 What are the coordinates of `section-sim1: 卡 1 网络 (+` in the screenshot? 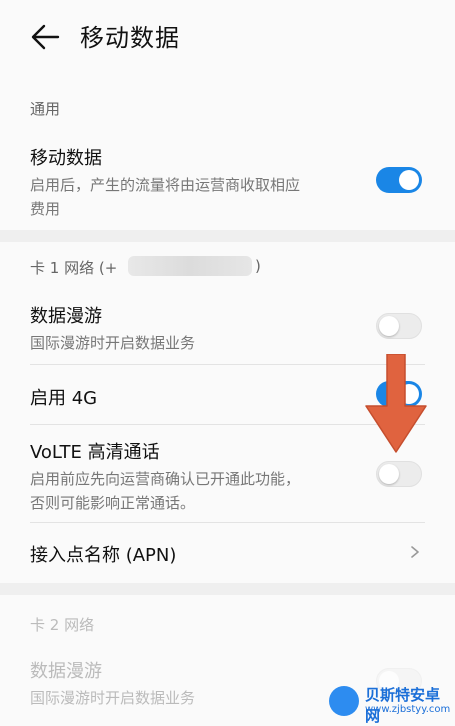 It's located at (73, 267).